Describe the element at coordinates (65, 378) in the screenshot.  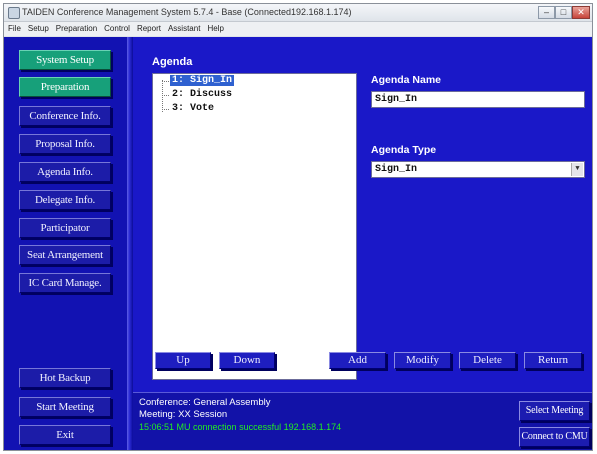
I see `hot-backup-button: Hot Backup` at that location.